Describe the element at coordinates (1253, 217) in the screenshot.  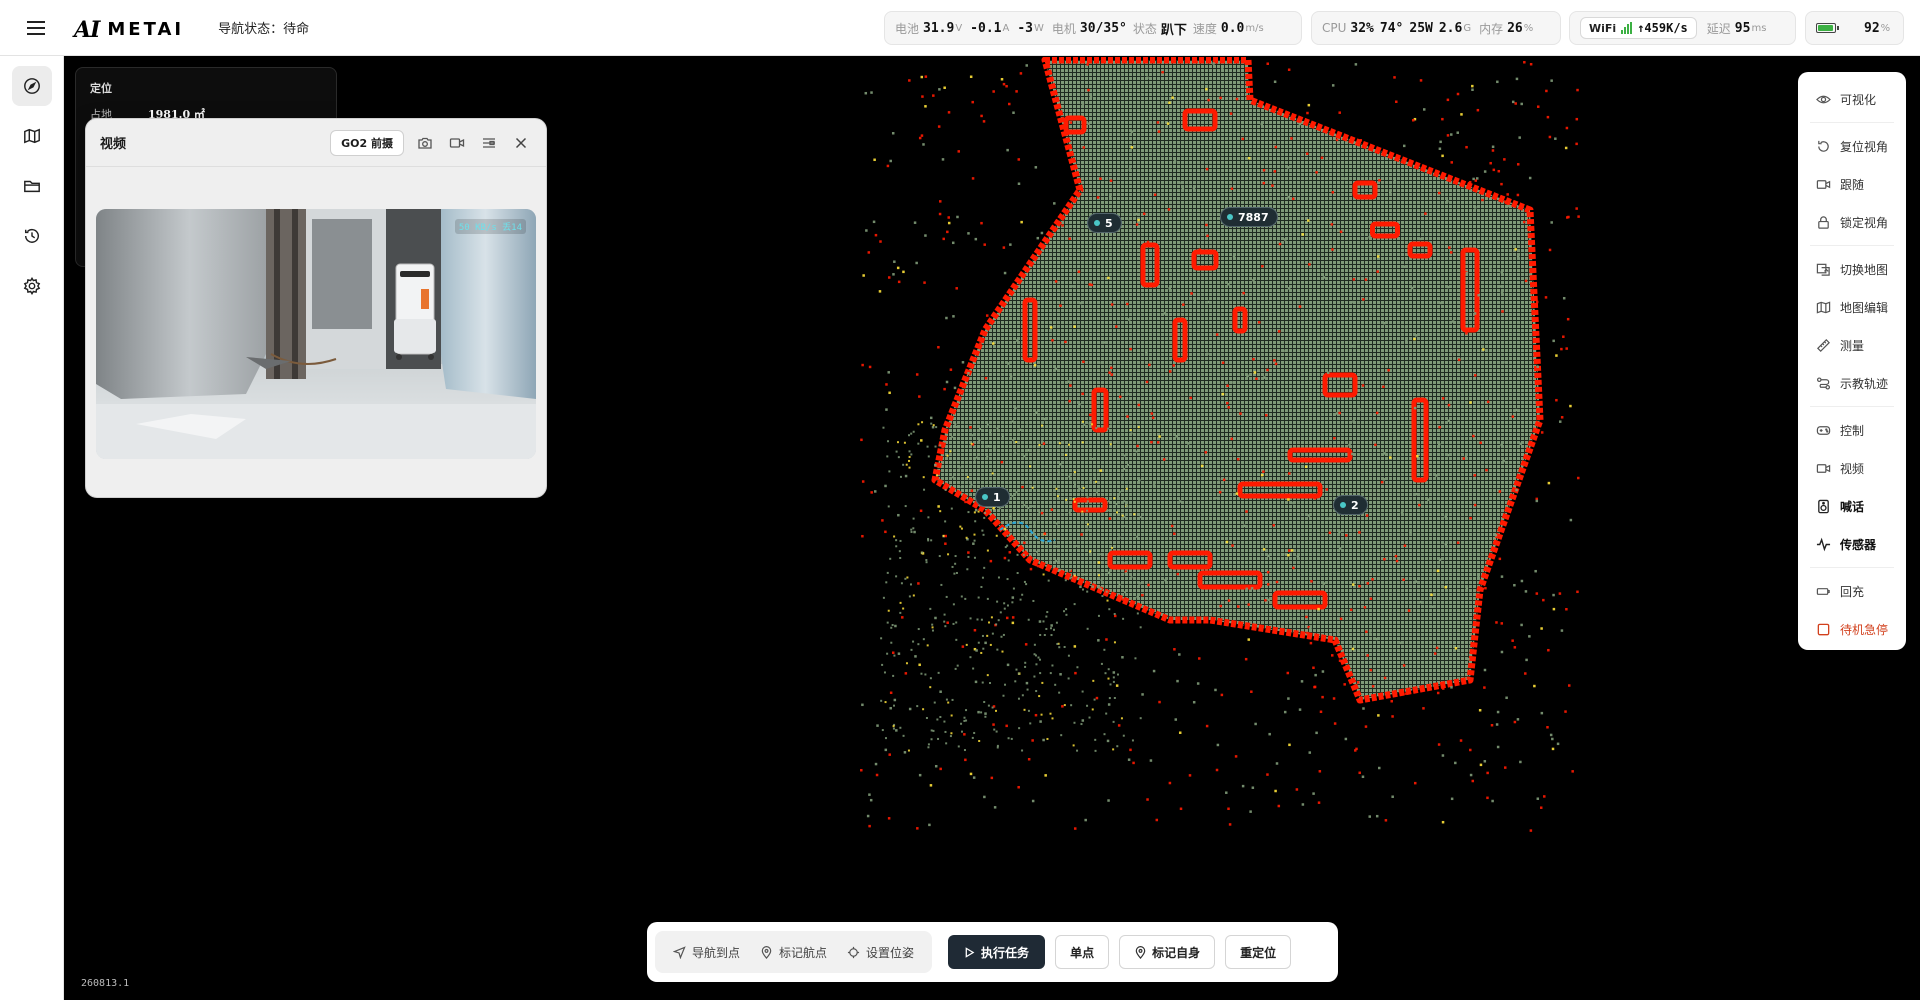
I see `waypoint-label: 7887` at that location.